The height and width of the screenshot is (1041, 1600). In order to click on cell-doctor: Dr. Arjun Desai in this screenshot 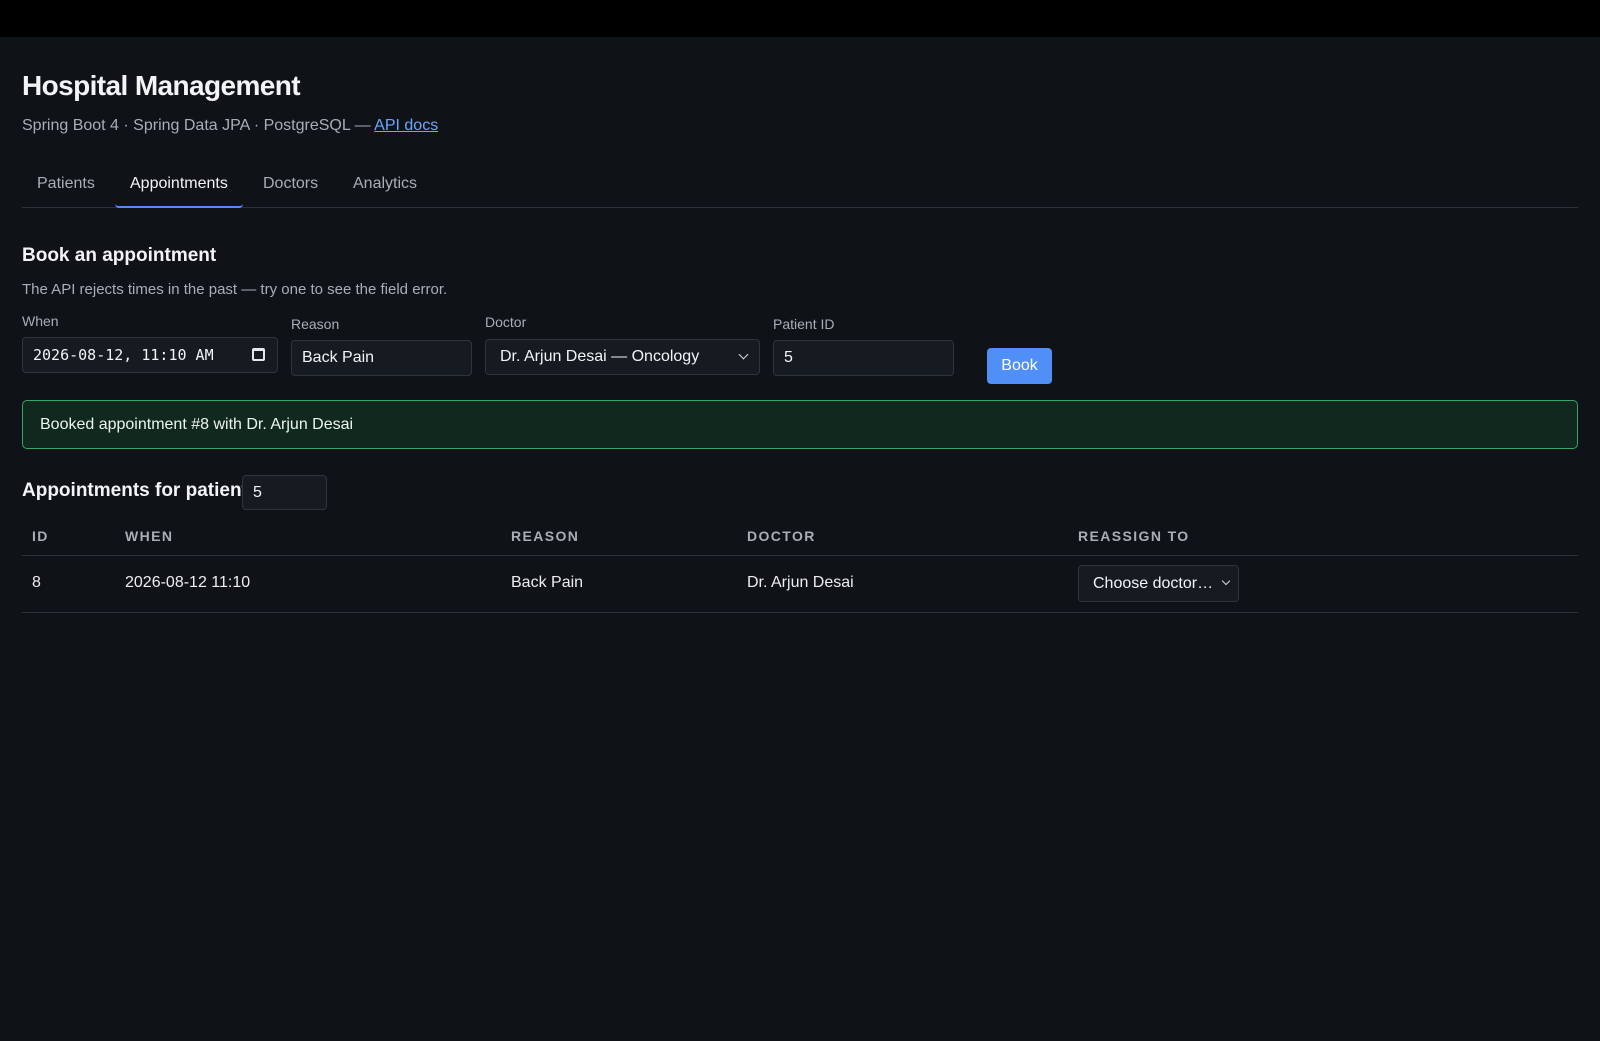, I will do `click(800, 582)`.